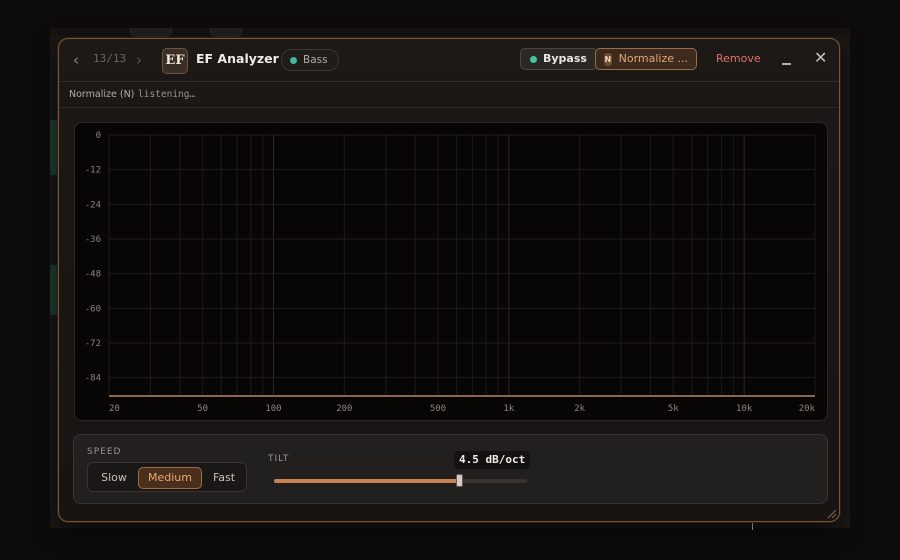  I want to click on track-badge-label: Bass, so click(315, 60).